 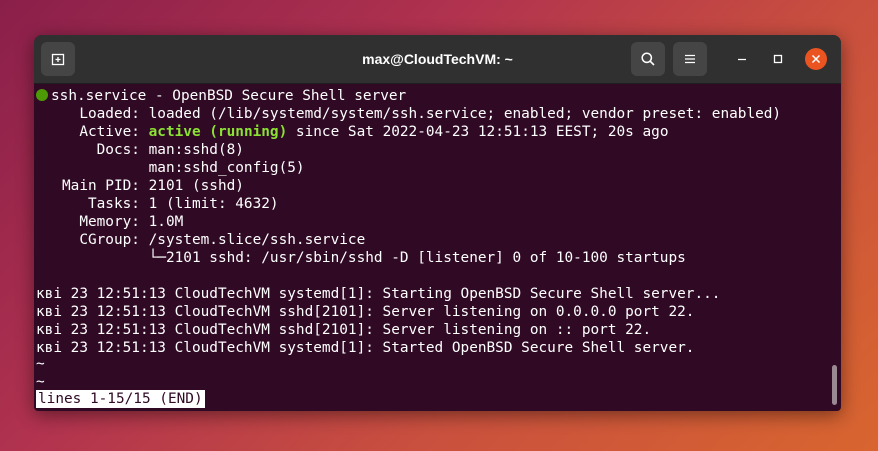 What do you see at coordinates (201, 240) in the screenshot?
I see `cgroup-line: CGroup: /system.slice/ssh.service` at bounding box center [201, 240].